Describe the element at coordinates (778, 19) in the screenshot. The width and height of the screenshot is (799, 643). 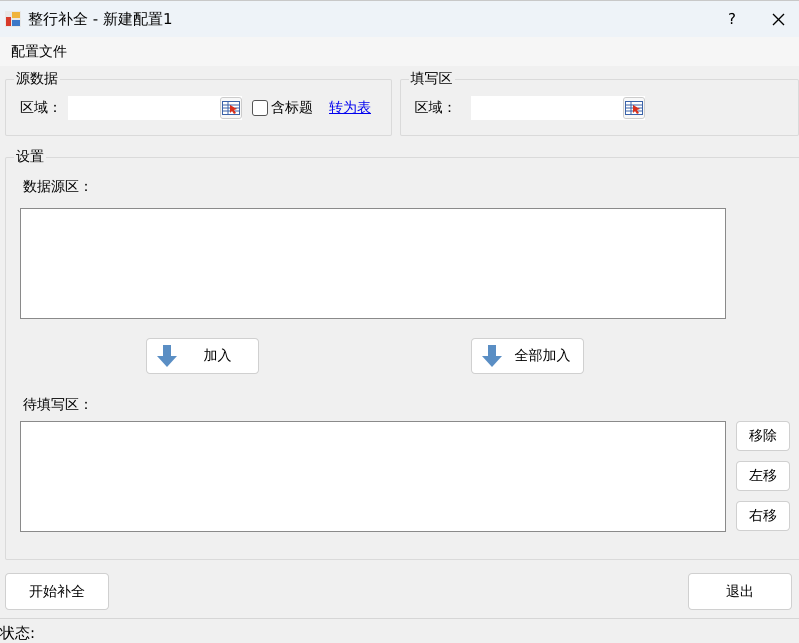
I see `close-icon` at that location.